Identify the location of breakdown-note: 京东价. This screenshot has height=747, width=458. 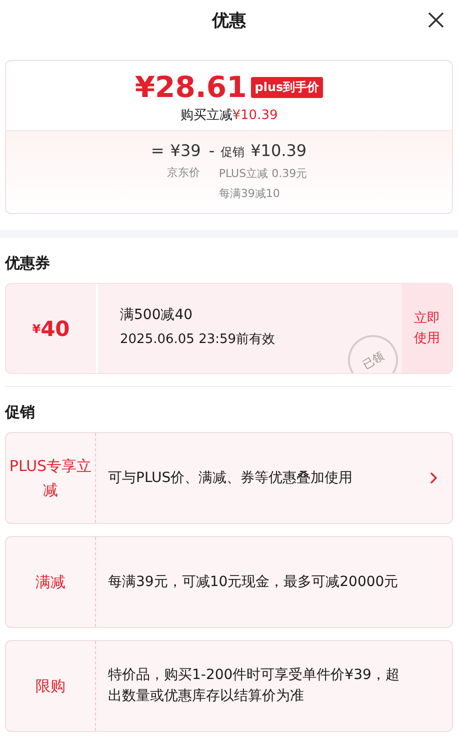
(183, 172).